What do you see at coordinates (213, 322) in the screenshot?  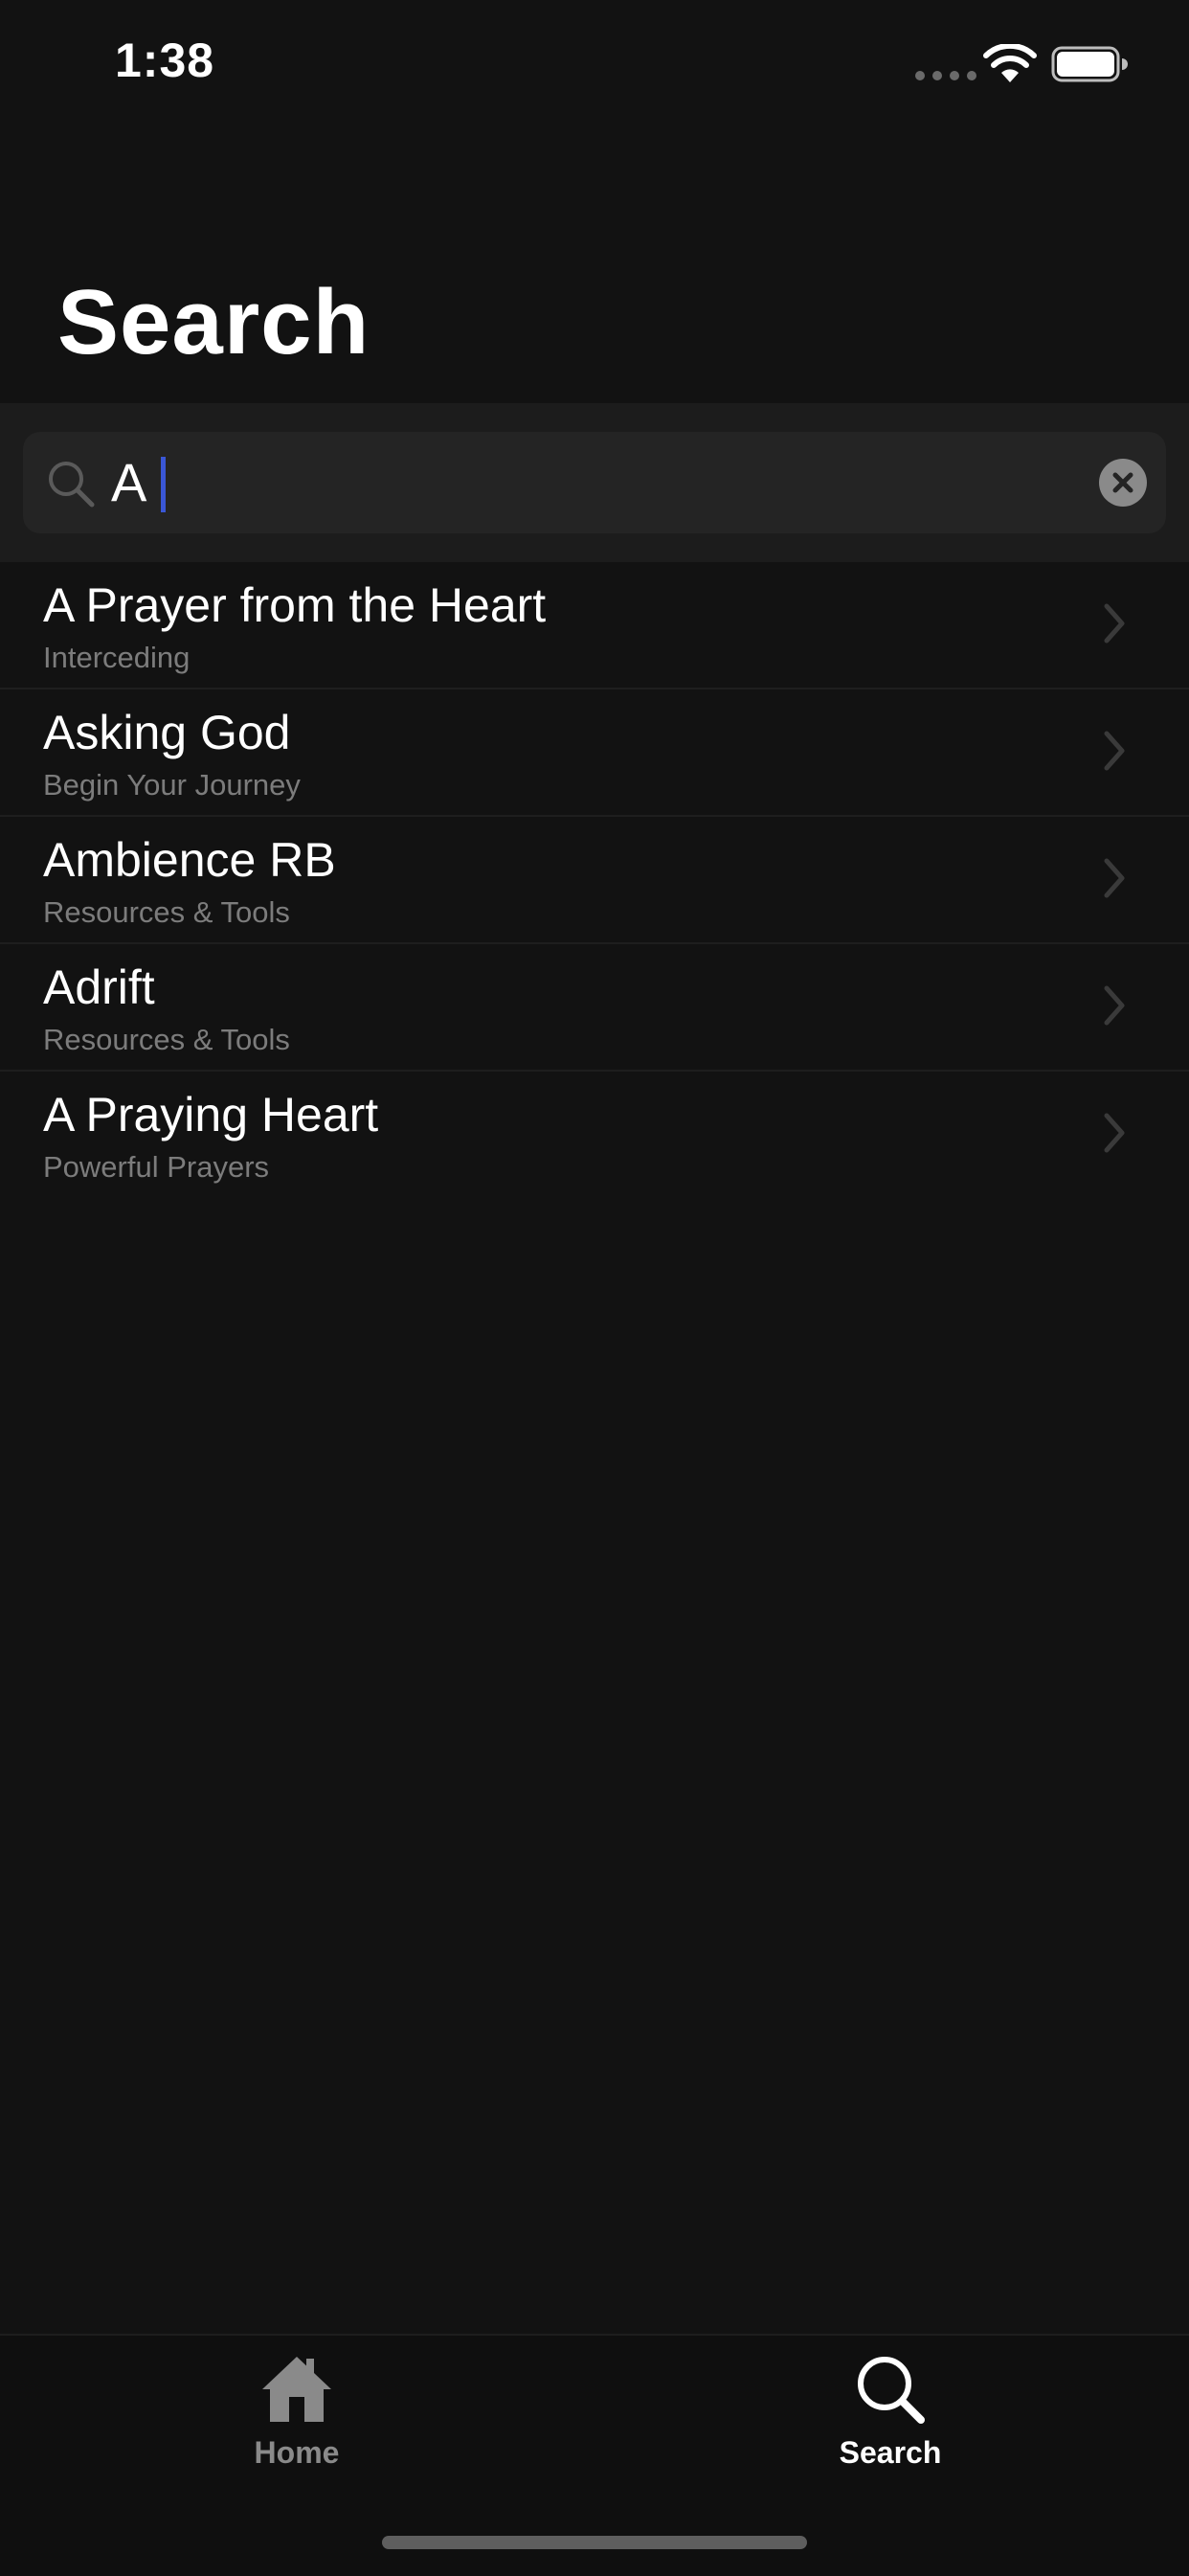 I see `page-title: Search` at bounding box center [213, 322].